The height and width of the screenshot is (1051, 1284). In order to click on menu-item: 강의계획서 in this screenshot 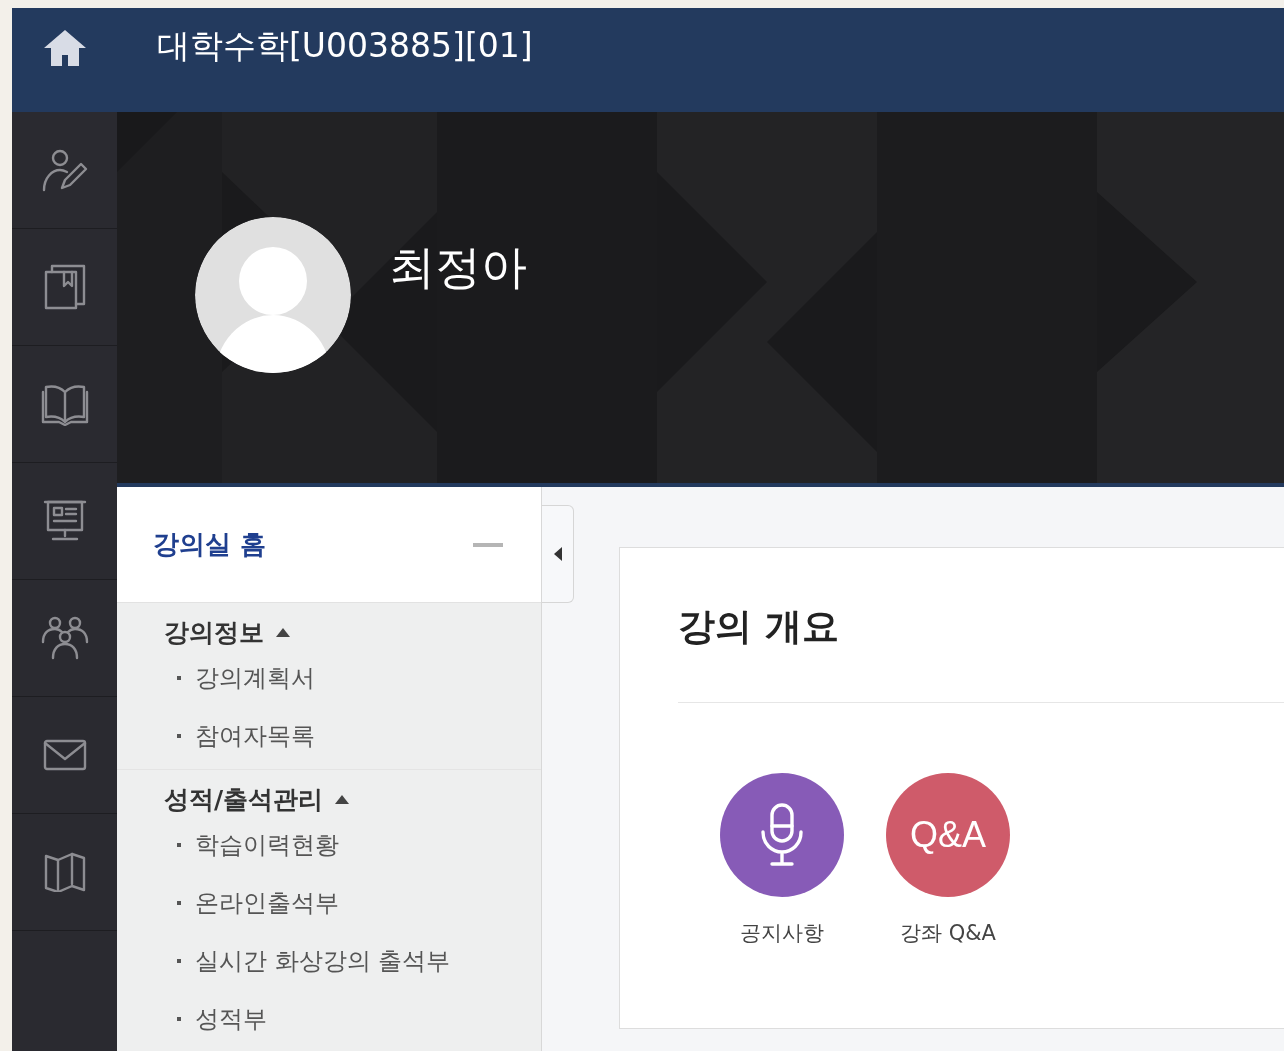, I will do `click(329, 678)`.